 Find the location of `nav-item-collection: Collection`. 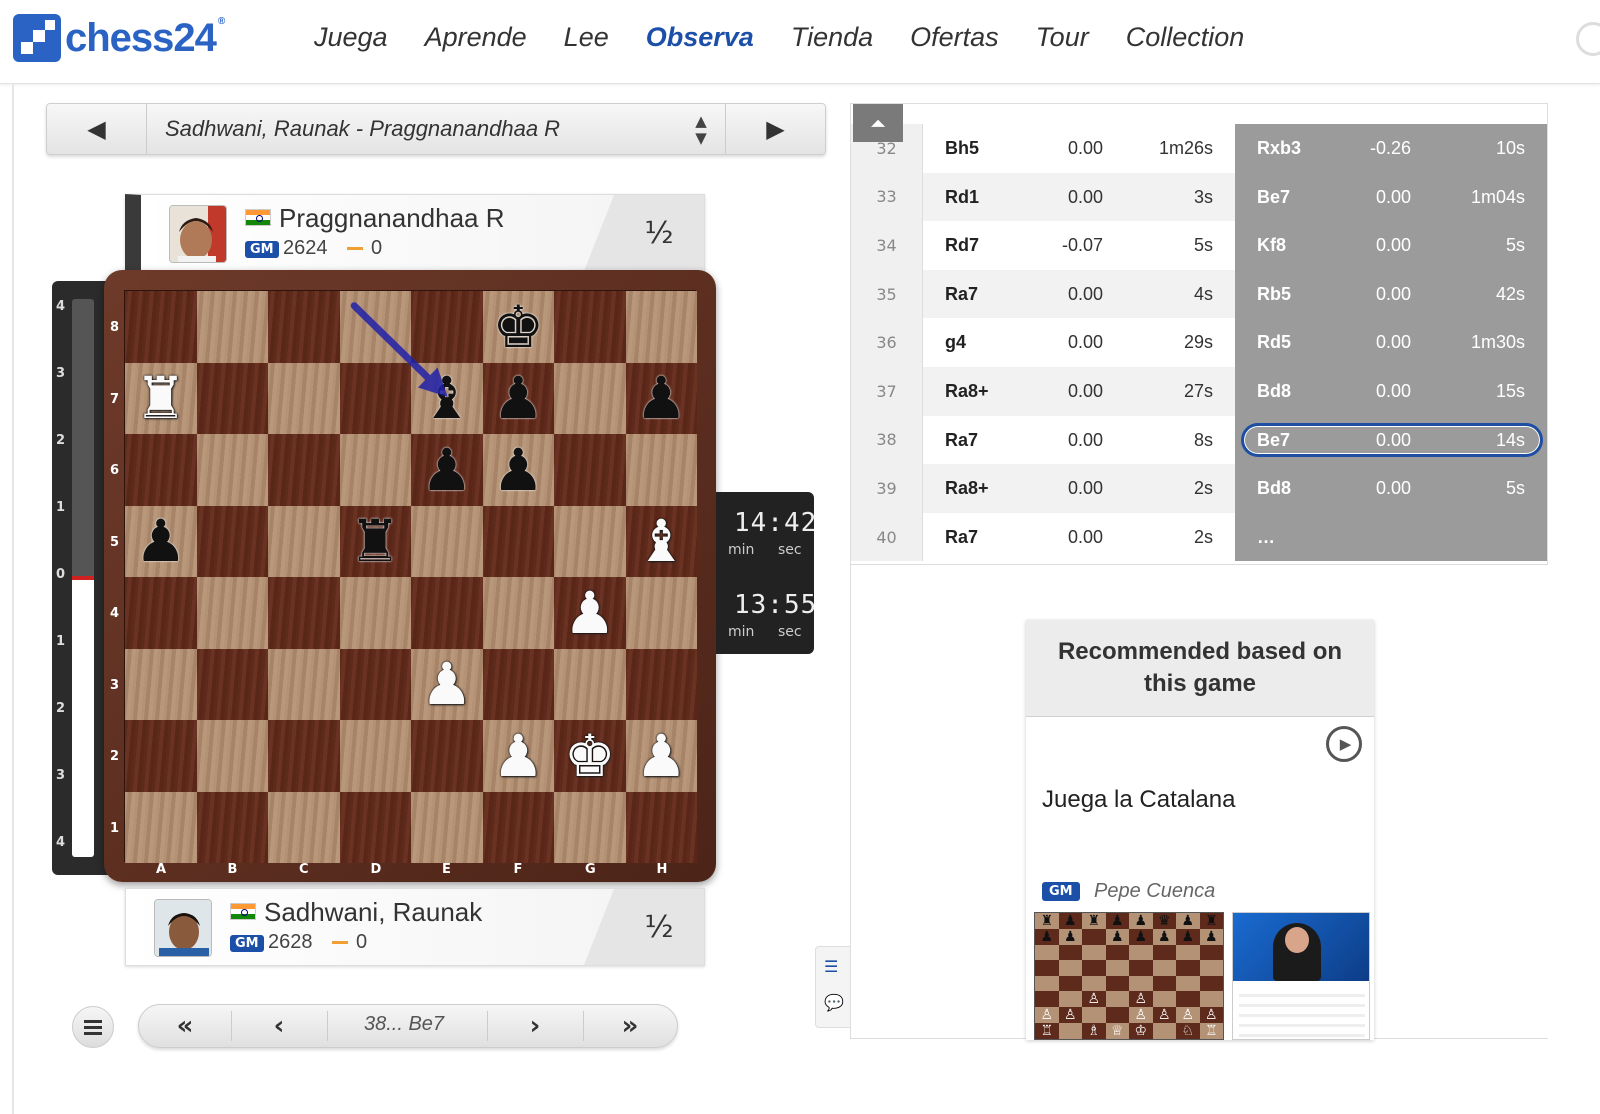

nav-item-collection: Collection is located at coordinates (1185, 37).